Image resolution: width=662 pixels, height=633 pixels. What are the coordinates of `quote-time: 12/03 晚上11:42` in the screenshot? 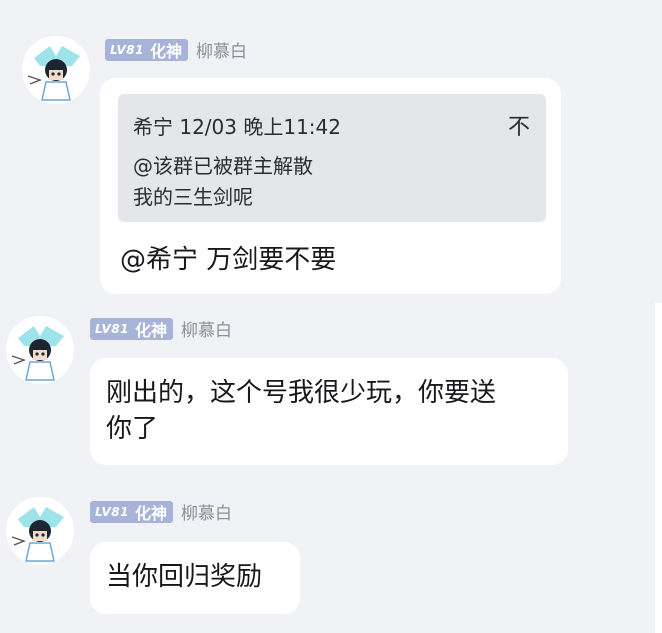 It's located at (260, 127).